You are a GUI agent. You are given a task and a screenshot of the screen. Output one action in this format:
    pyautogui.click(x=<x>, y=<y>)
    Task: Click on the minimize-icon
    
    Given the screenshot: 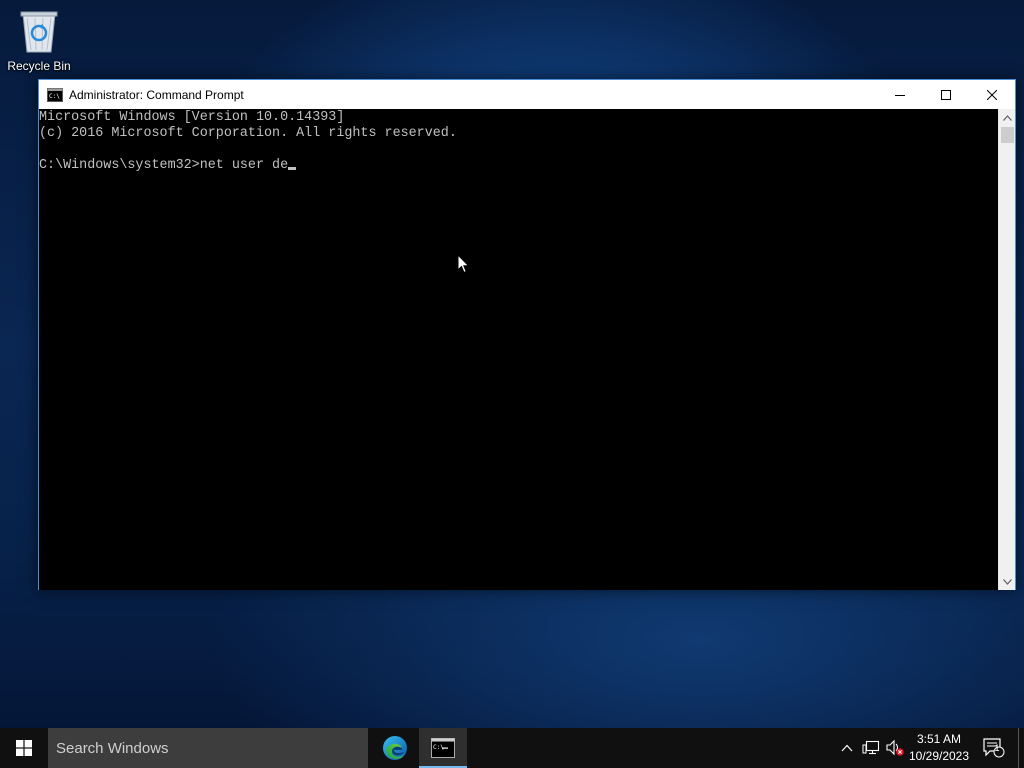 What is the action you would take?
    pyautogui.click(x=900, y=95)
    